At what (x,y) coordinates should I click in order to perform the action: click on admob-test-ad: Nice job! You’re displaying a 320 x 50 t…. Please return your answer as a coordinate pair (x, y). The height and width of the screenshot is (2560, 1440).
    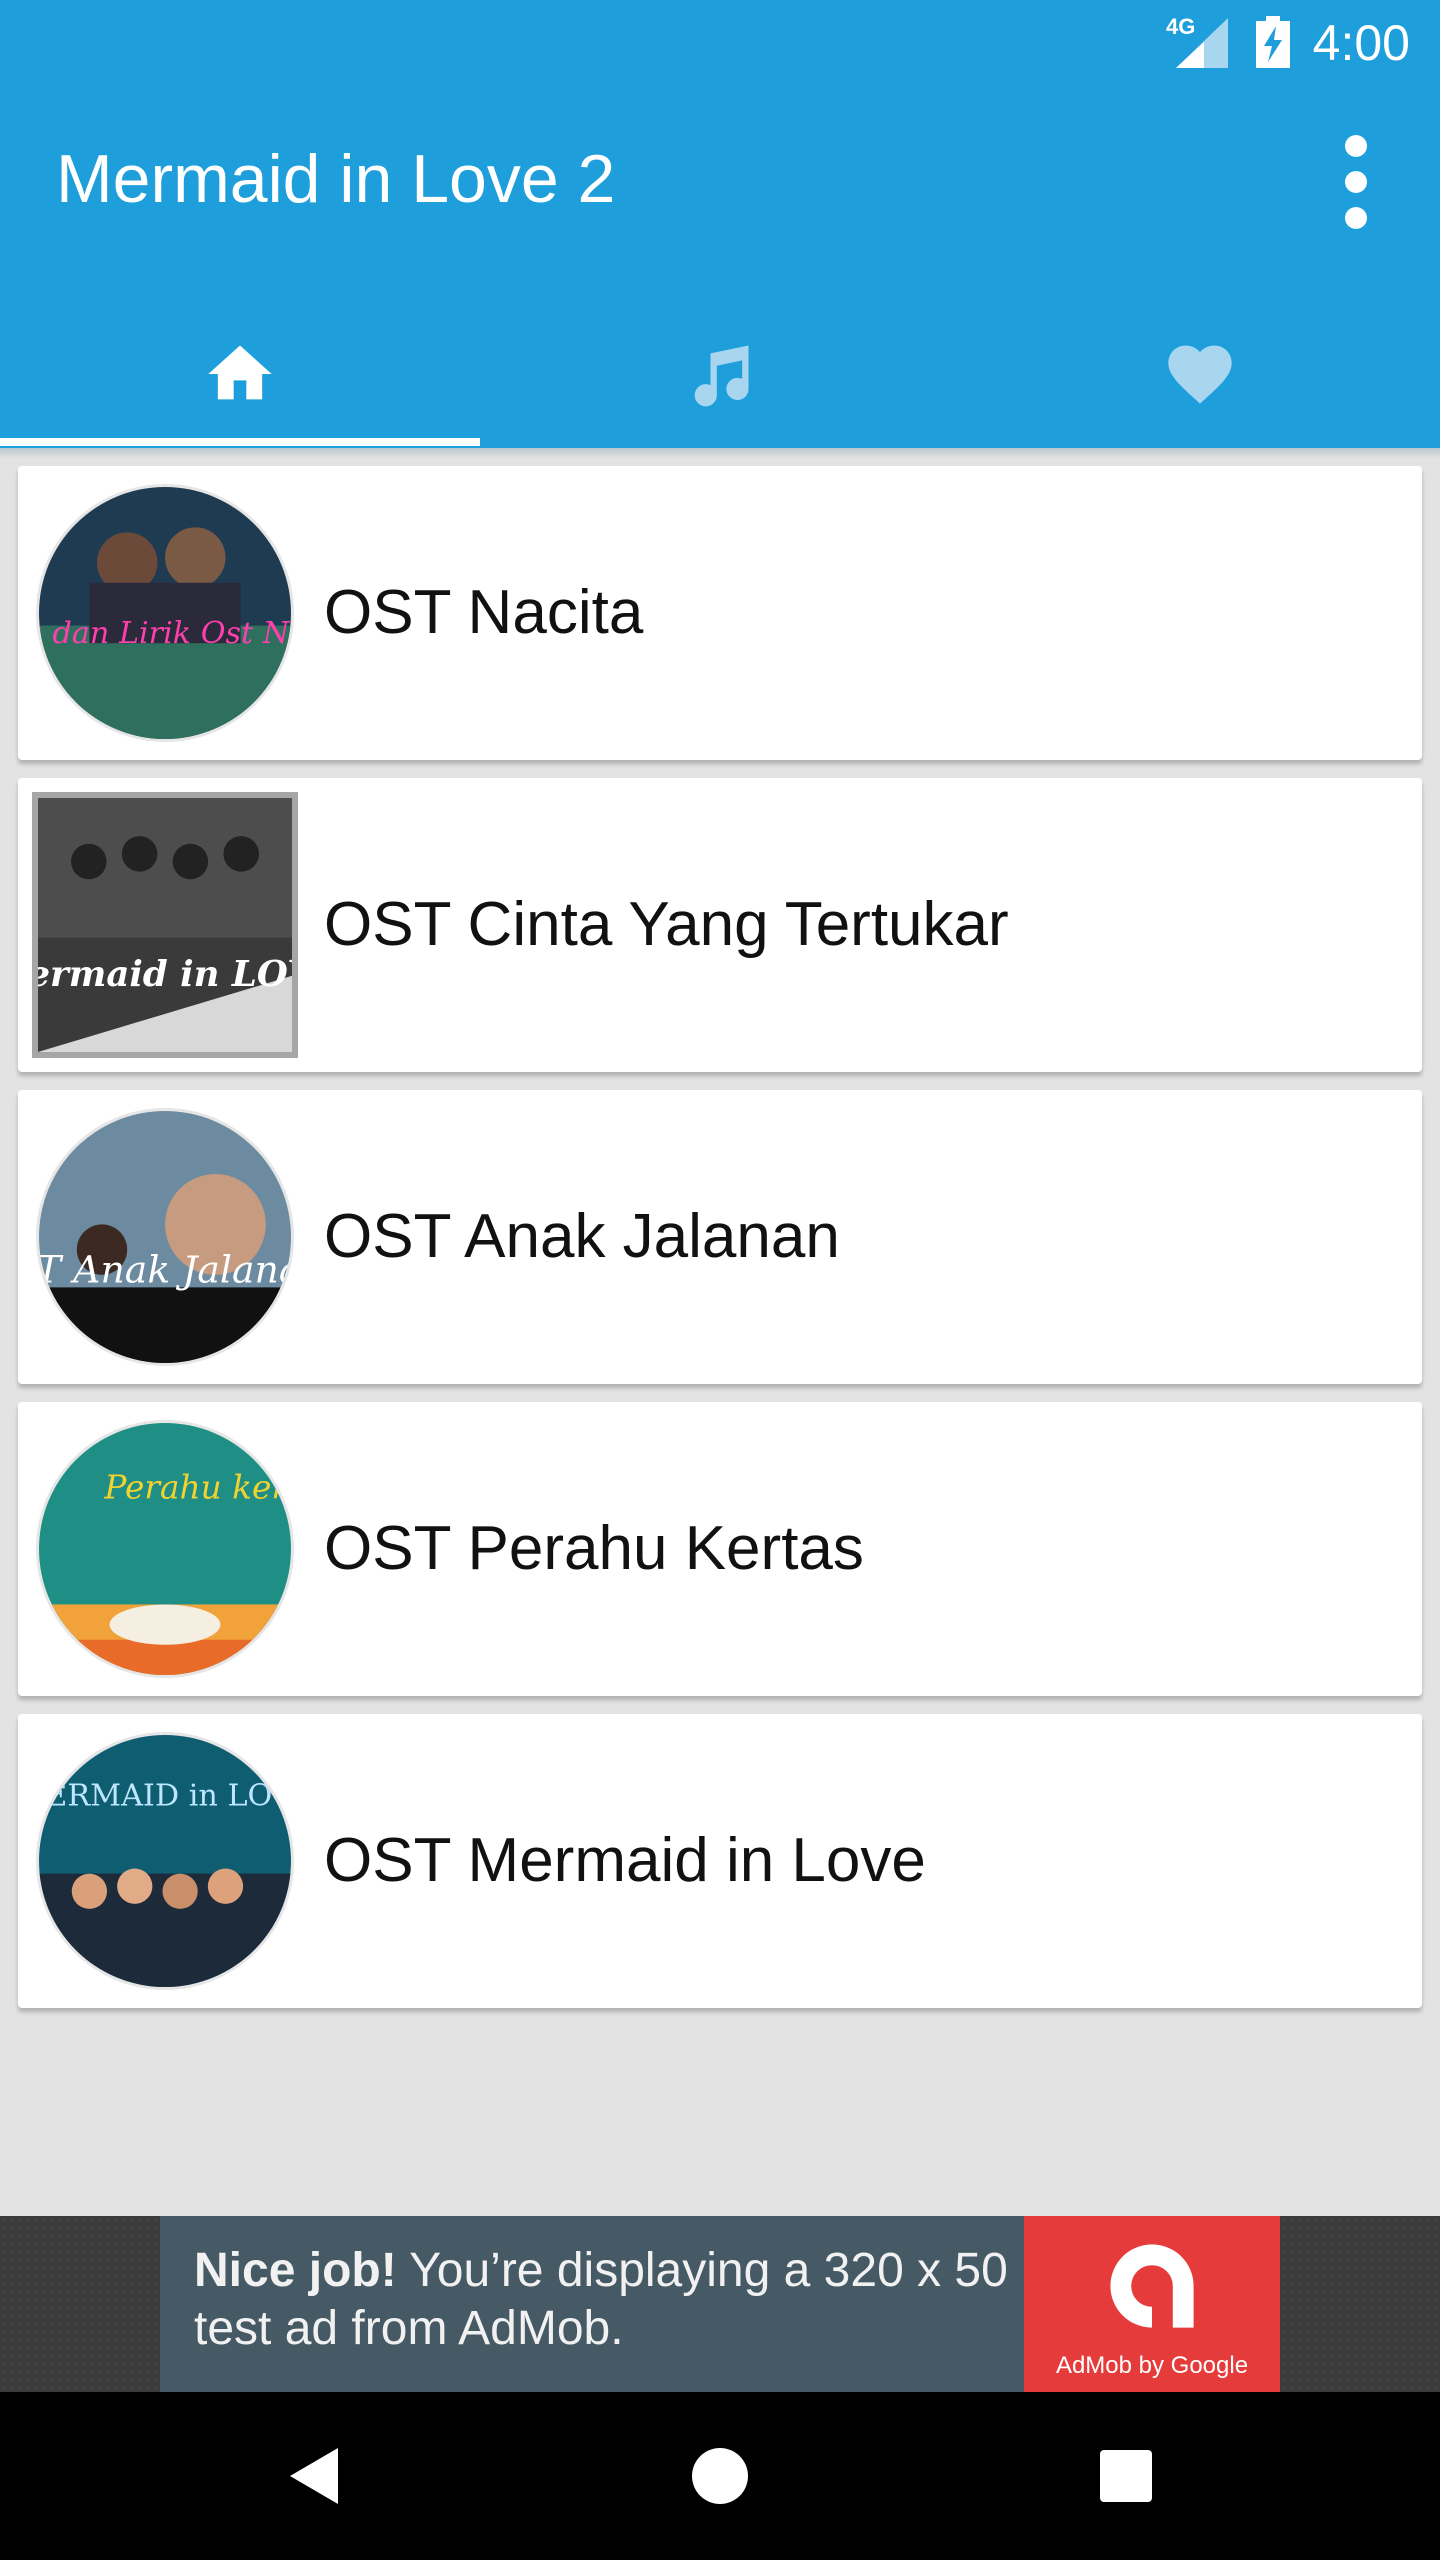
    Looking at the image, I should click on (720, 2304).